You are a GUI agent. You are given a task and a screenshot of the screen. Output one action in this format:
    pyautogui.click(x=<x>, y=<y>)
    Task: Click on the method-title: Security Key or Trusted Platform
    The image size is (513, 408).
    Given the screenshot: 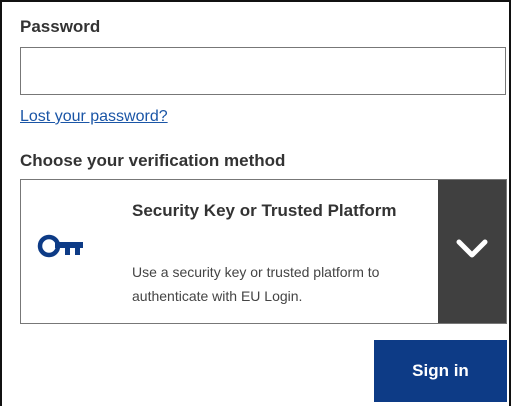 What is the action you would take?
    pyautogui.click(x=264, y=210)
    